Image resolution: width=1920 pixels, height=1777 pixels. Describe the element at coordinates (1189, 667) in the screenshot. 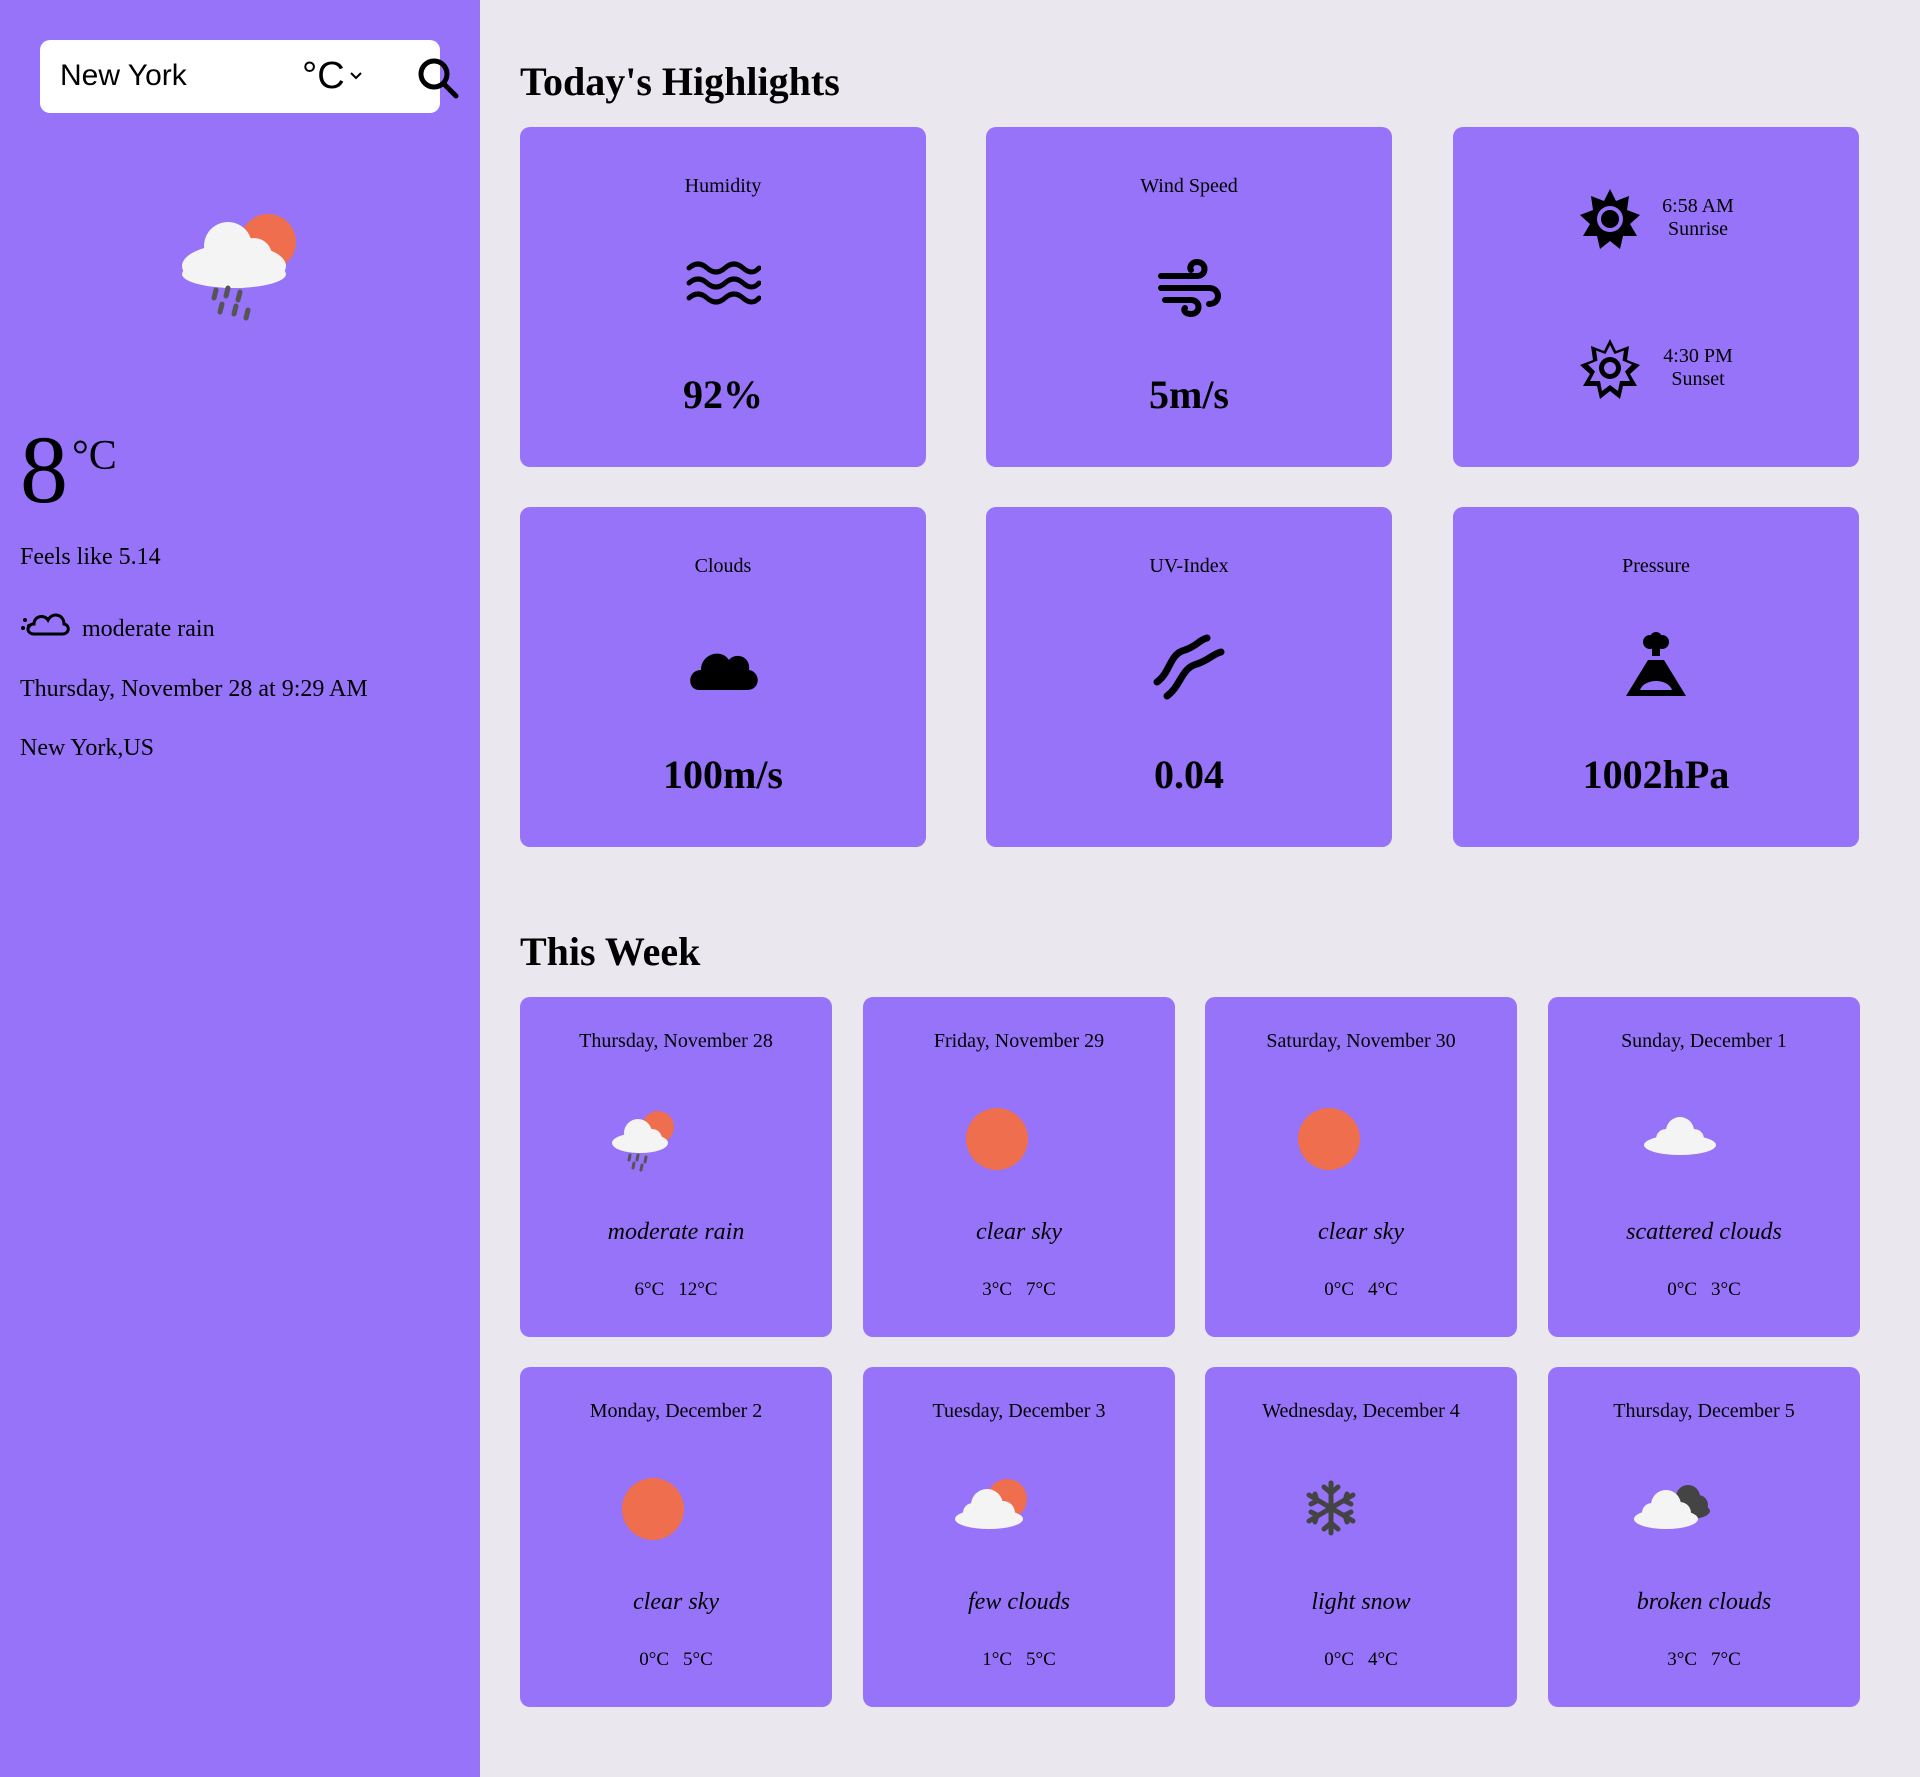

I see `uv-rays-icon` at that location.